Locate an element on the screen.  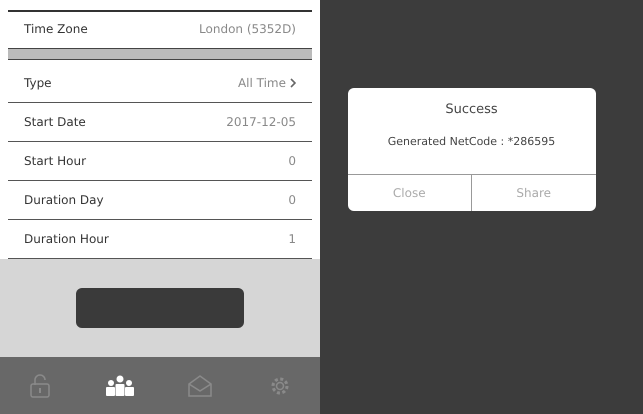
chevron-icon is located at coordinates (293, 83).